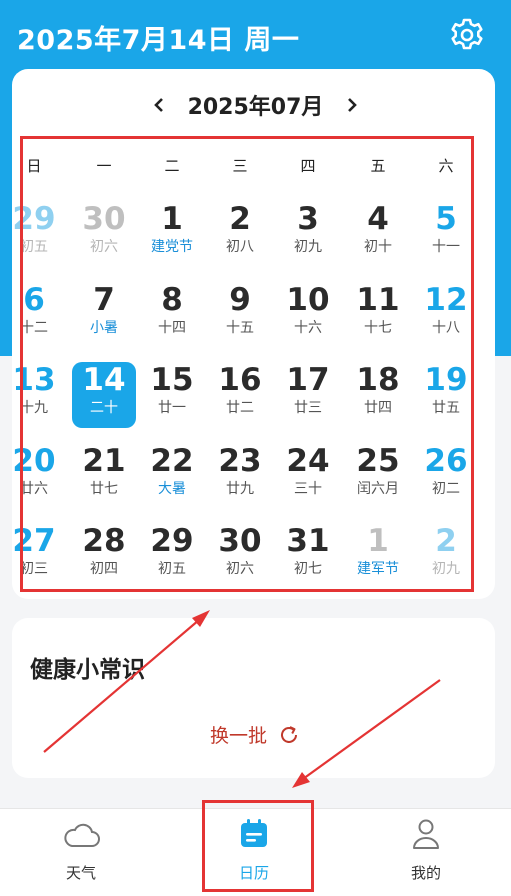 The width and height of the screenshot is (511, 896). I want to click on calendar-tab-highlight-box, so click(258, 846).